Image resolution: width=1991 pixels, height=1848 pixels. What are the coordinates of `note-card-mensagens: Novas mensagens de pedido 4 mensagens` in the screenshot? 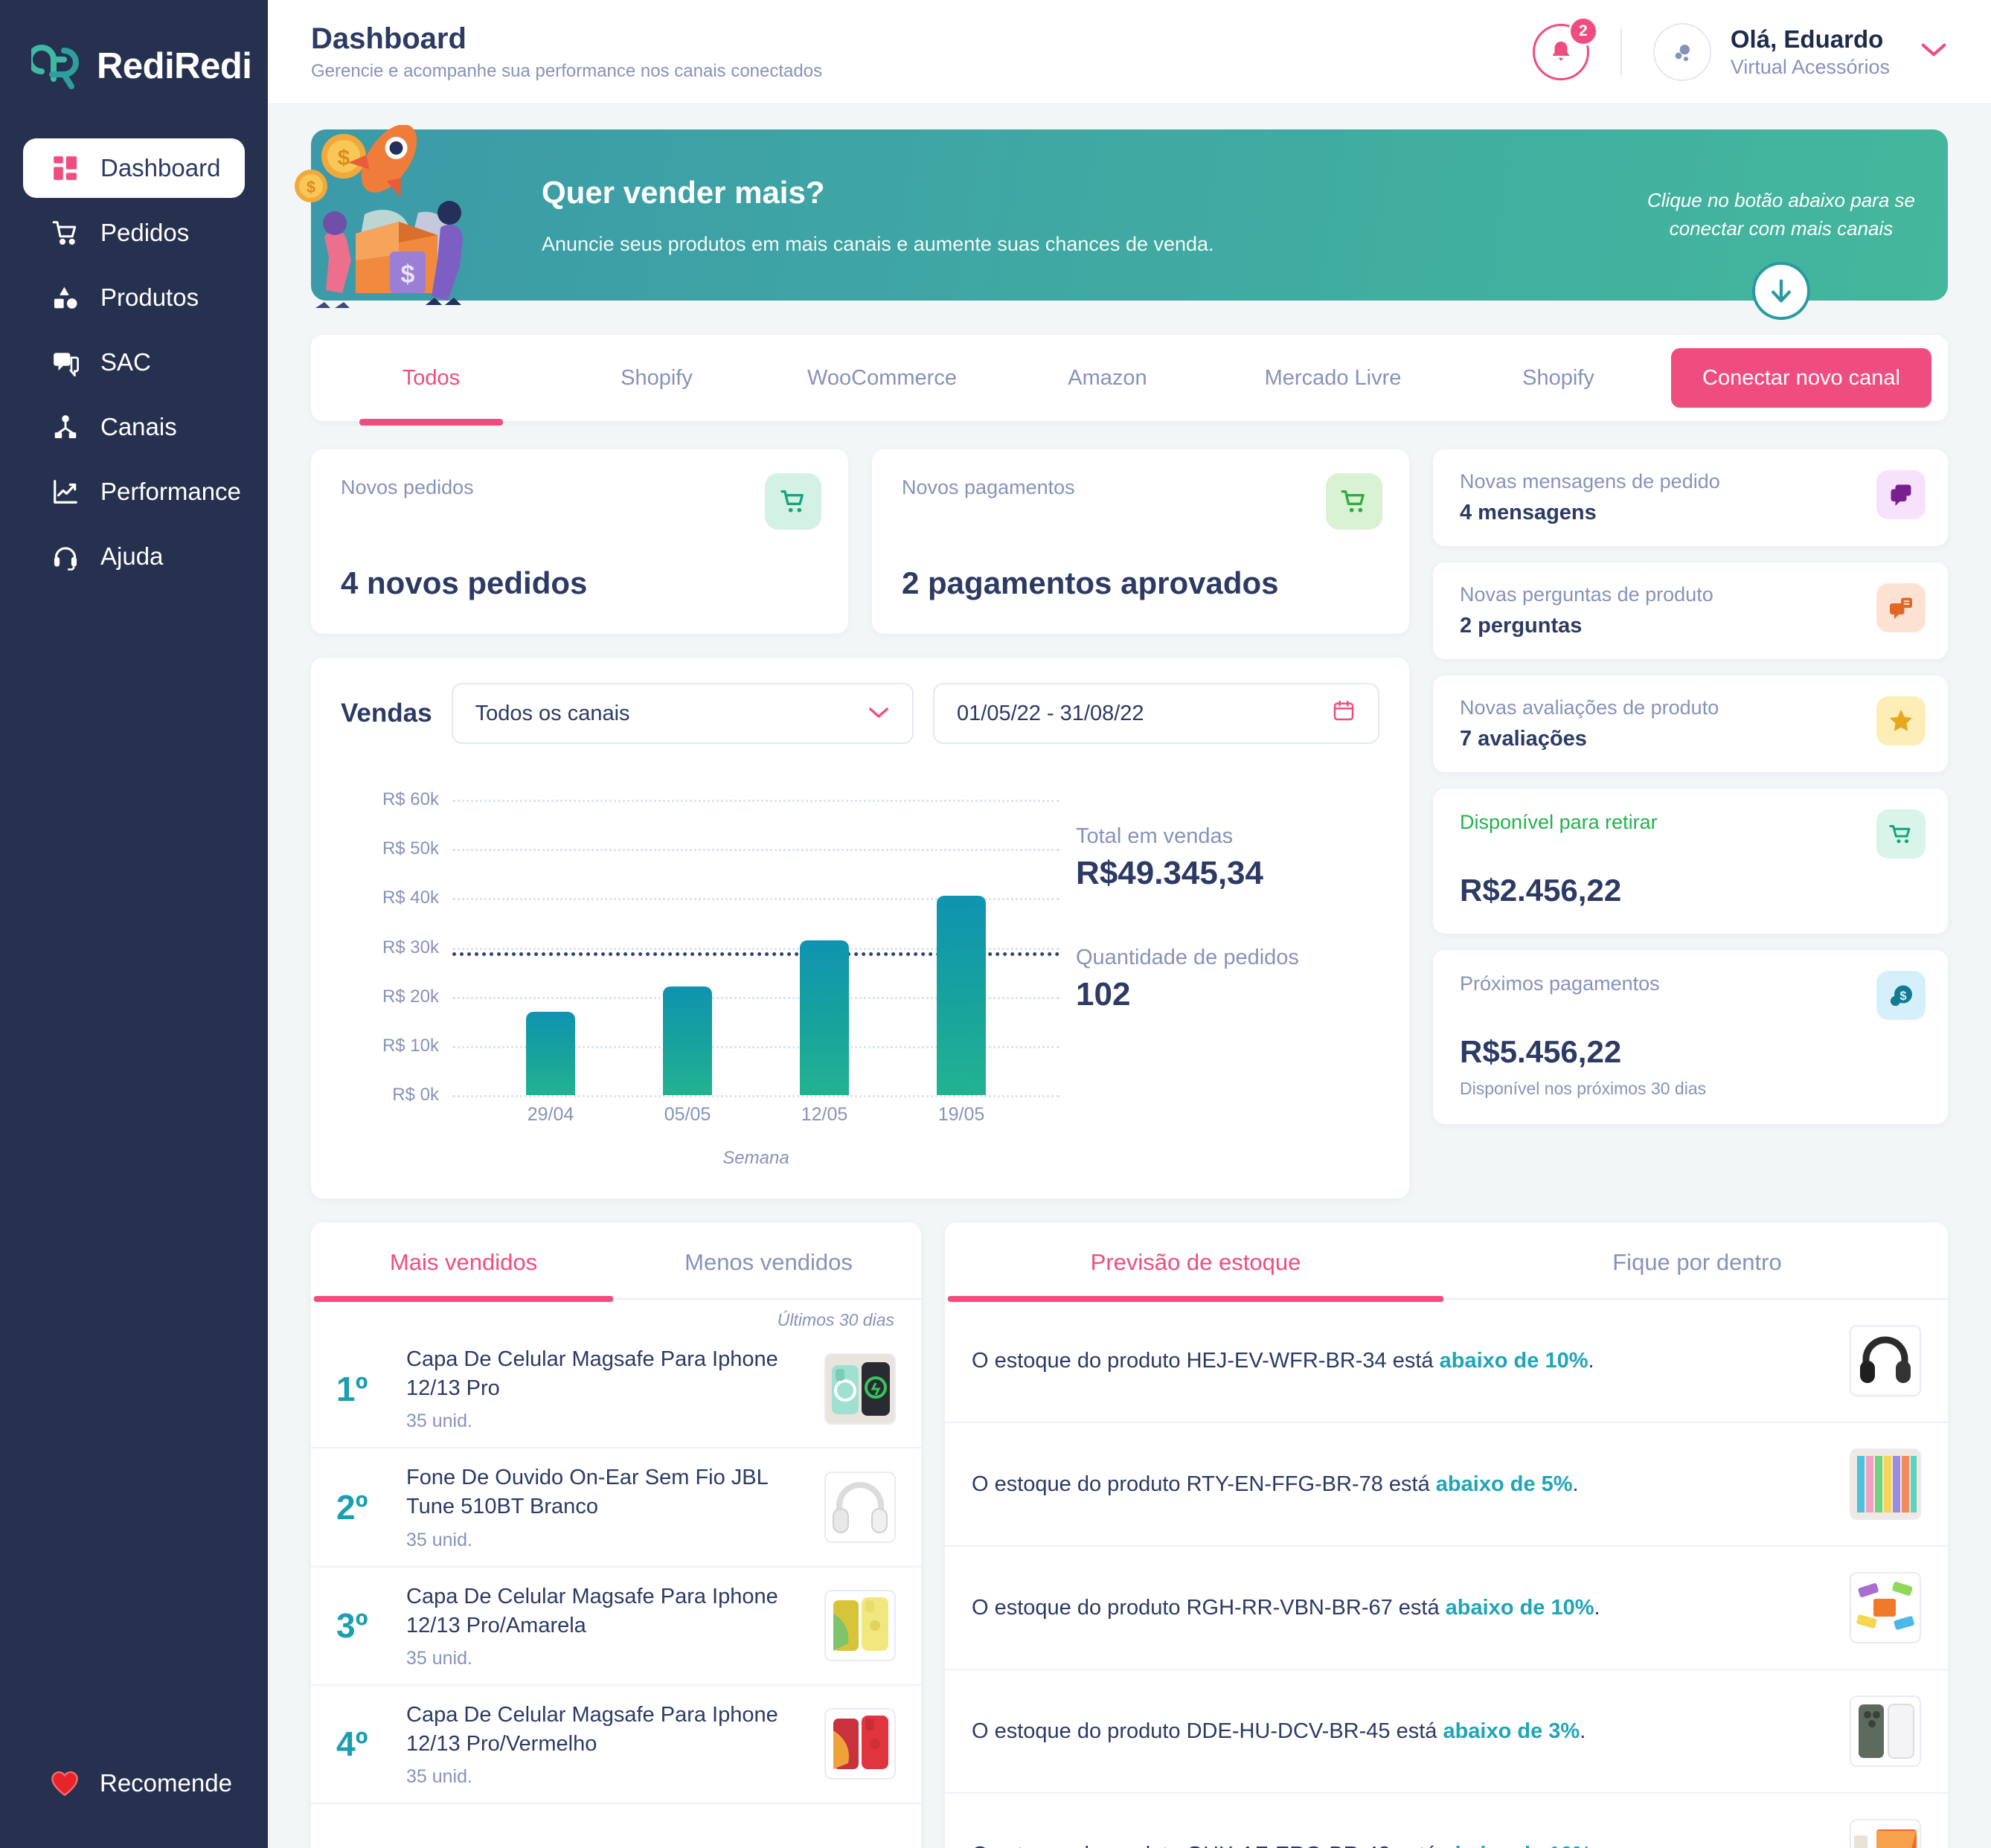 It's located at (1691, 497).